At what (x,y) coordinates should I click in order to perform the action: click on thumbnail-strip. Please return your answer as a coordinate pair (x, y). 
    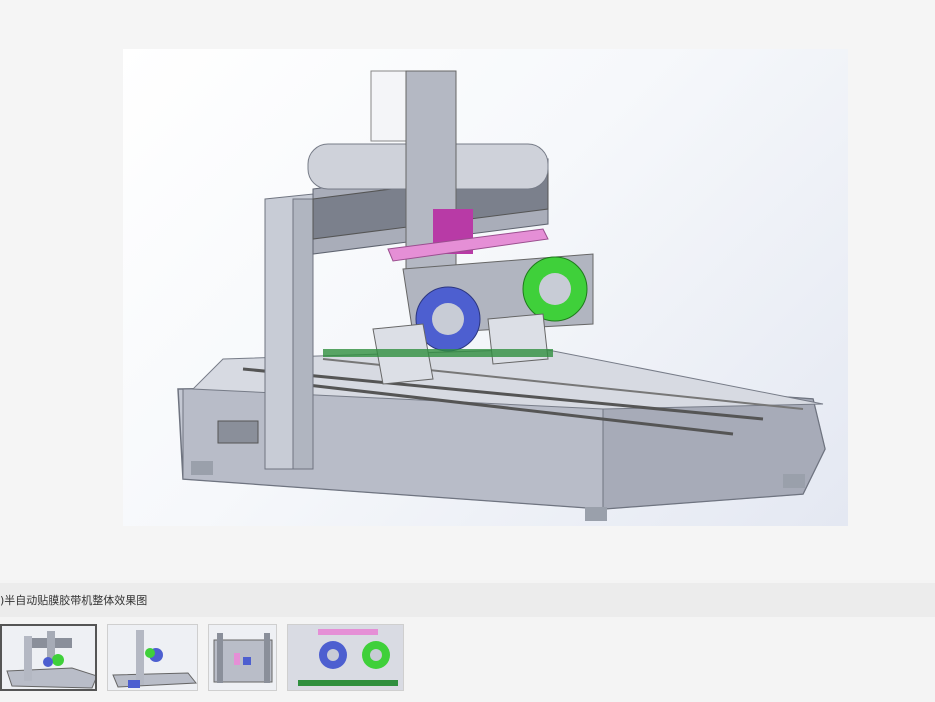
    Looking at the image, I should click on (467, 657).